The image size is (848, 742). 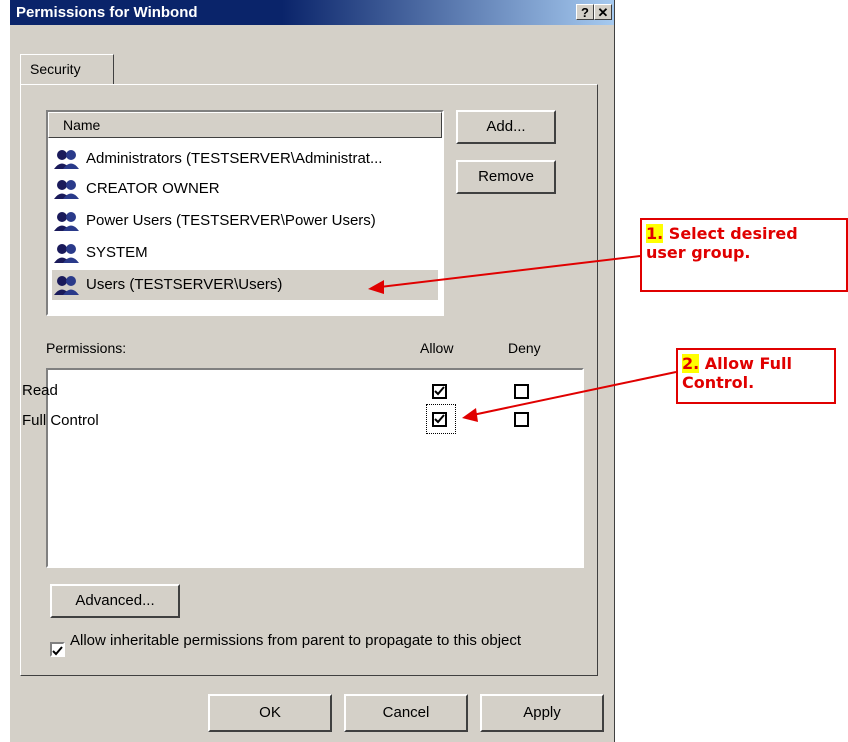 I want to click on tab-security: Security, so click(x=67, y=69).